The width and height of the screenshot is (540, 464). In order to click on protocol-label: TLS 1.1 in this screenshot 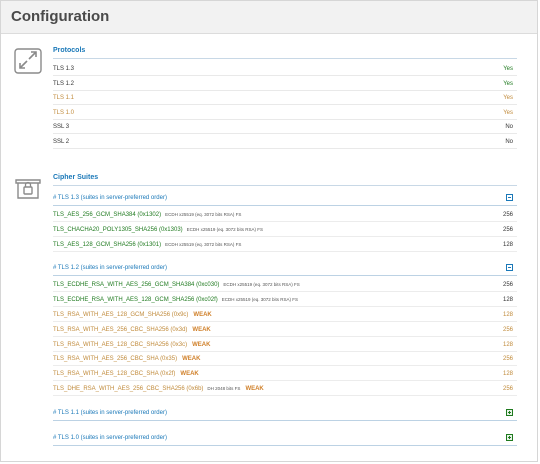, I will do `click(64, 98)`.